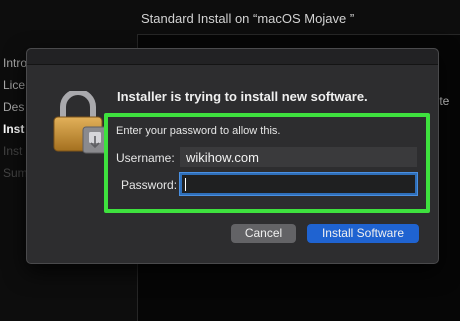  Describe the element at coordinates (12, 151) in the screenshot. I see `sidebar-item-installation: Inst` at that location.